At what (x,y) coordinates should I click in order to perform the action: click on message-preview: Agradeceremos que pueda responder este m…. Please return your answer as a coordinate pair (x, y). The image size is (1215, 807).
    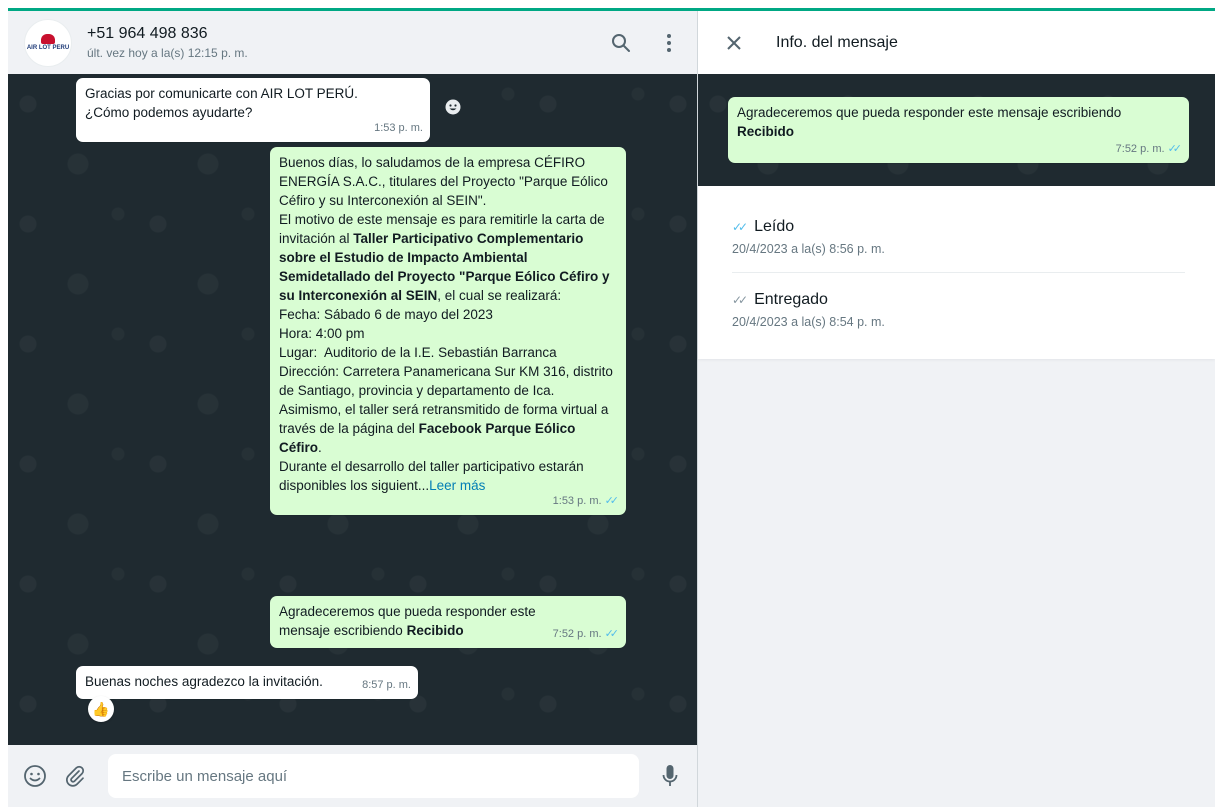
    Looking at the image, I should click on (956, 130).